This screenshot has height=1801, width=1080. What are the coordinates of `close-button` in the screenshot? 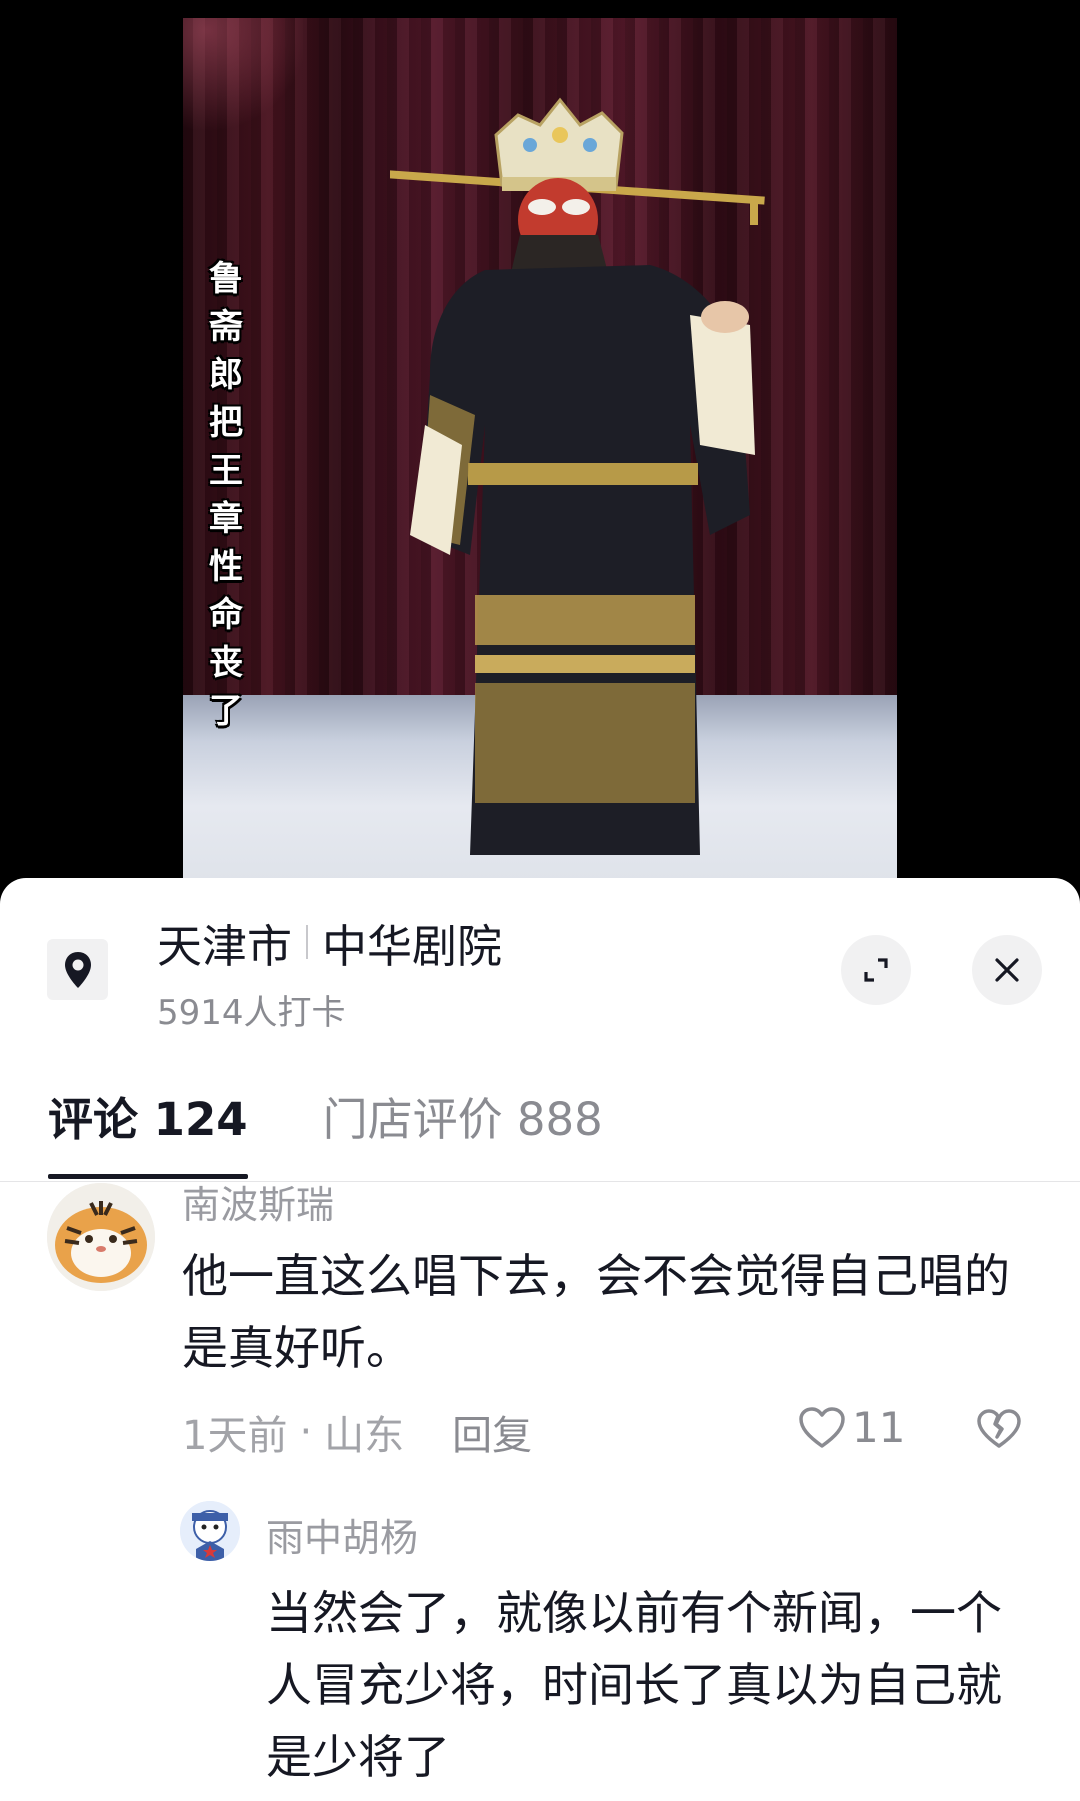 It's located at (1007, 970).